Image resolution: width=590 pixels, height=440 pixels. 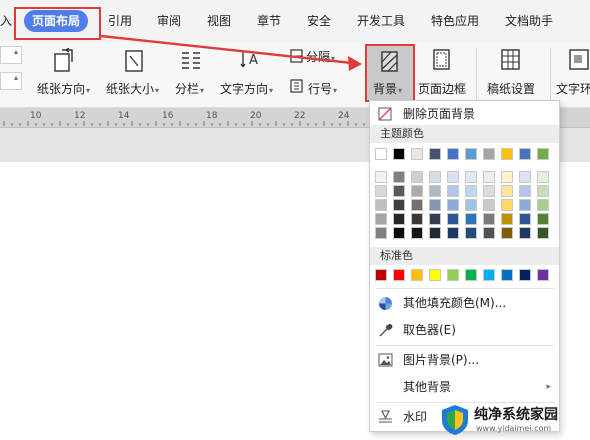 I want to click on color-wheel-icon, so click(x=385, y=303).